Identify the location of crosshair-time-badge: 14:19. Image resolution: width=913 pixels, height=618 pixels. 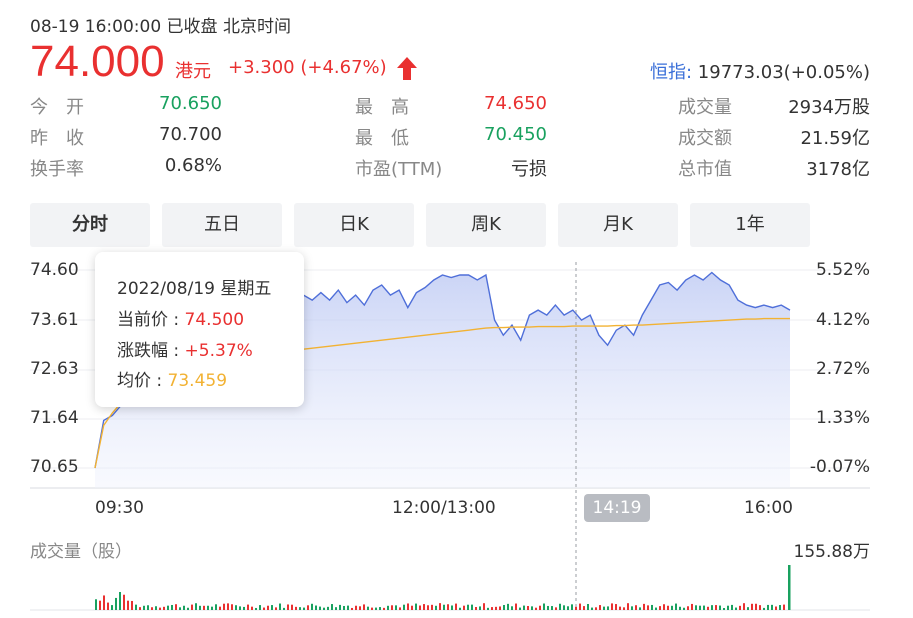
(617, 508).